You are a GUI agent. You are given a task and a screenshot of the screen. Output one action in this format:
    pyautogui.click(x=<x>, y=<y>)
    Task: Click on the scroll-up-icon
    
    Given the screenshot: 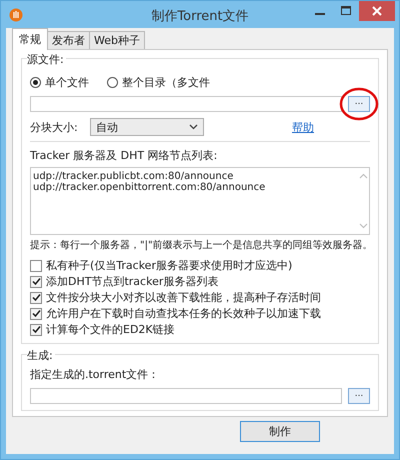 What is the action you would take?
    pyautogui.click(x=363, y=176)
    